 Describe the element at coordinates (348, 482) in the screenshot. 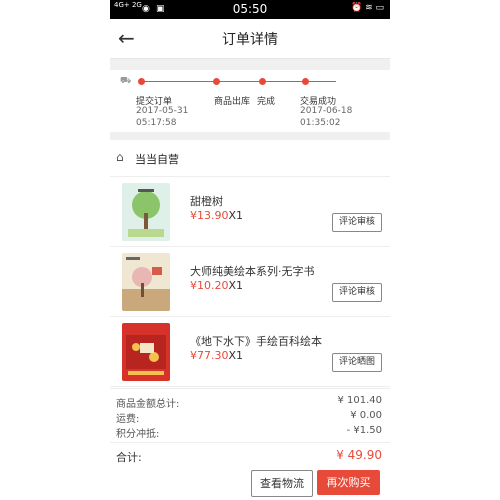

I see `buy-again-button: 再次购买` at that location.